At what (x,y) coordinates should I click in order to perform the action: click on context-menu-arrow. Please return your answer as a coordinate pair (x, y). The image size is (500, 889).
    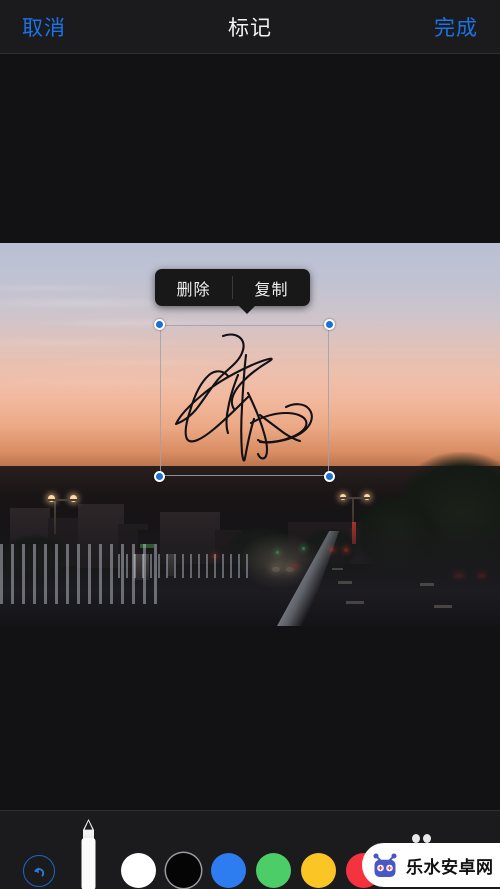
    Looking at the image, I should click on (247, 309).